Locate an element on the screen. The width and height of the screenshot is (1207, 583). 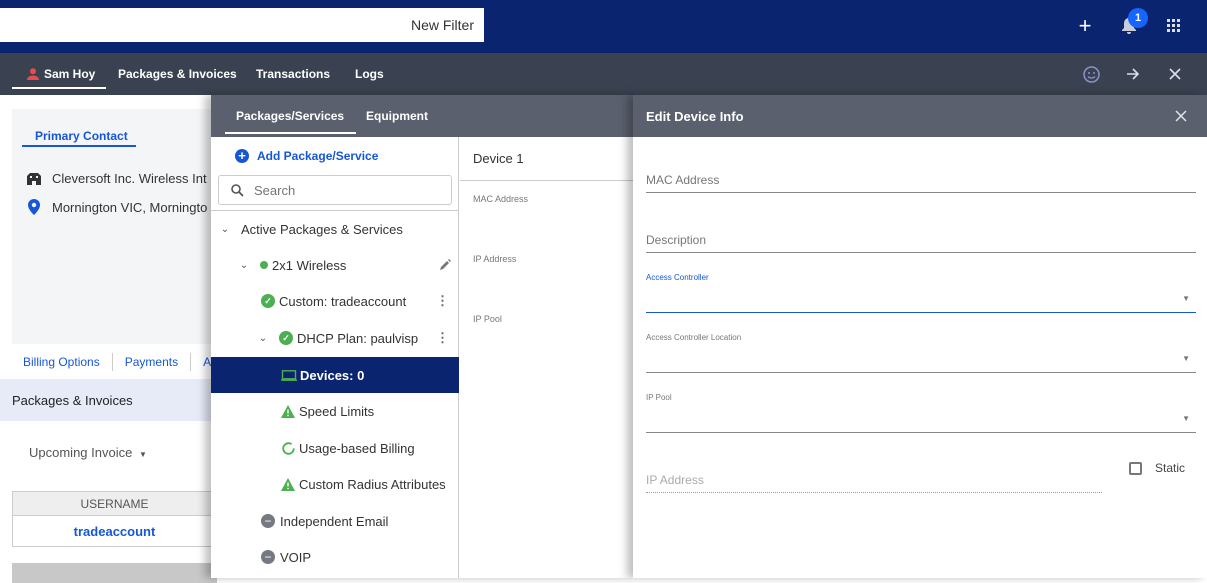
tree-node-voip: − VOIP is located at coordinates (335, 557).